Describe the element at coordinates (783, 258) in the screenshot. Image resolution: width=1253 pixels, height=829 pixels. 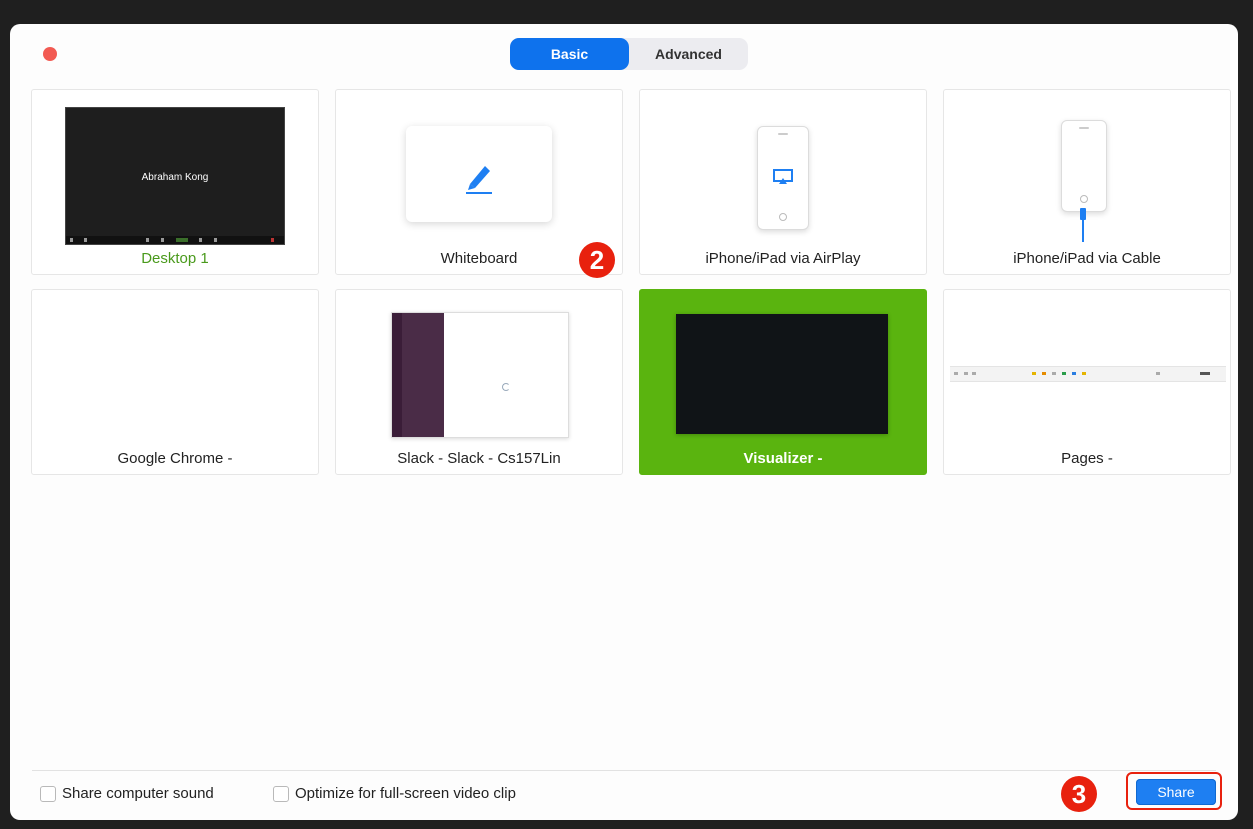
I see `tile-label: iPhone/iPad via AirPlay` at that location.